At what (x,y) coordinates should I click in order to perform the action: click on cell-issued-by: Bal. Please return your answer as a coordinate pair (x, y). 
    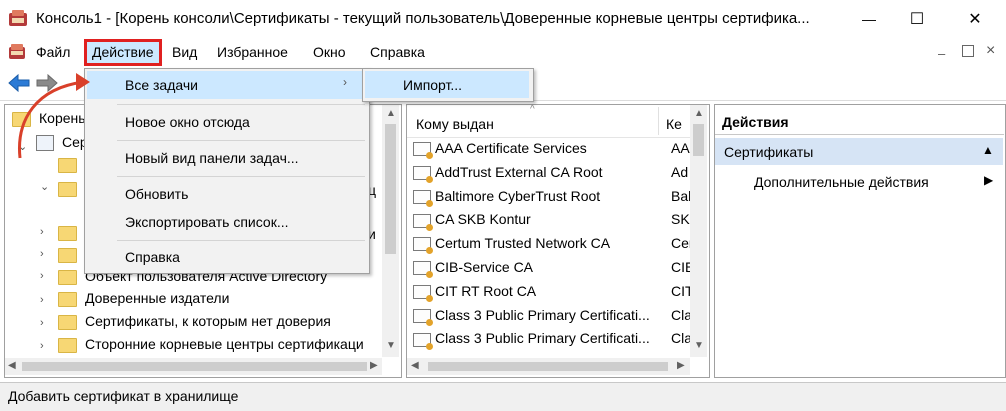
    Looking at the image, I should click on (681, 195).